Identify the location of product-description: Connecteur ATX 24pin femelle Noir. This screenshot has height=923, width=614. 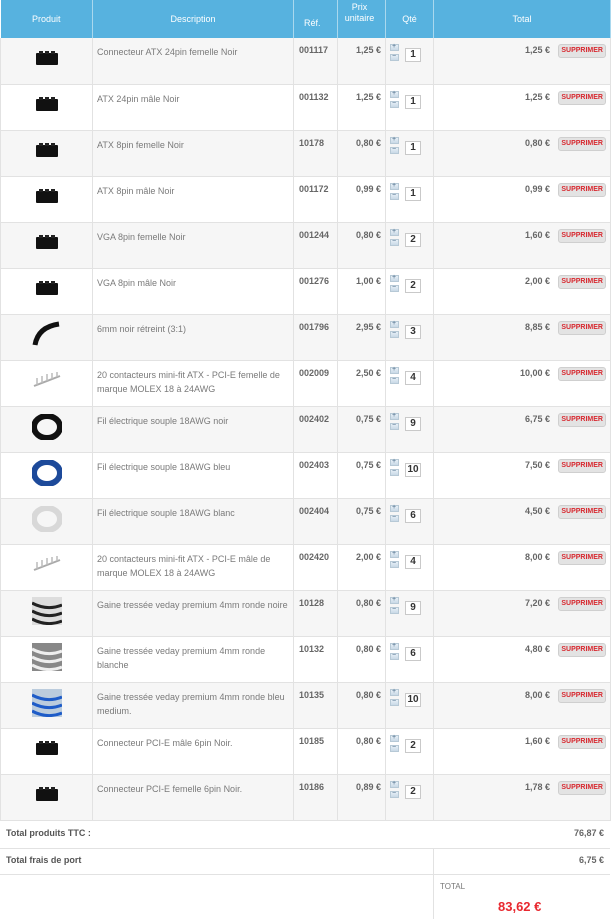
(193, 61).